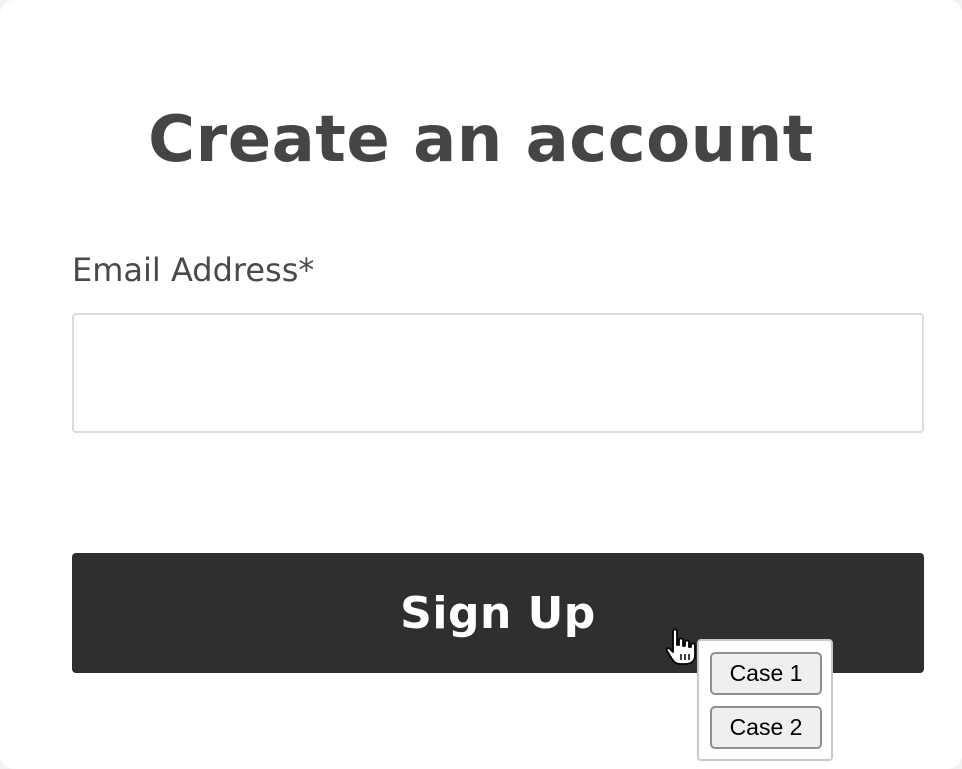 This screenshot has height=769, width=962. What do you see at coordinates (481, 140) in the screenshot?
I see `page-title: Create an account` at bounding box center [481, 140].